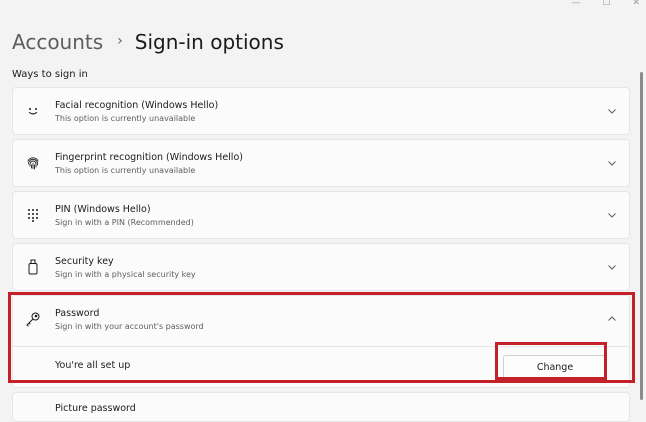 This screenshot has width=646, height=422. What do you see at coordinates (84, 261) in the screenshot?
I see `option-title: Security key` at bounding box center [84, 261].